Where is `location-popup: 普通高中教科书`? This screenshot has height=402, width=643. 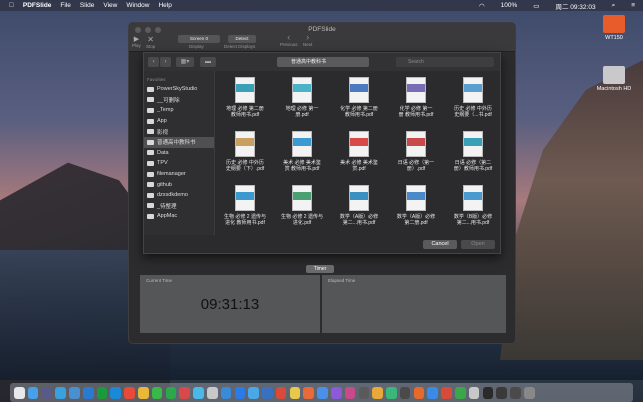 location-popup: 普通高中教科书 is located at coordinates (323, 62).